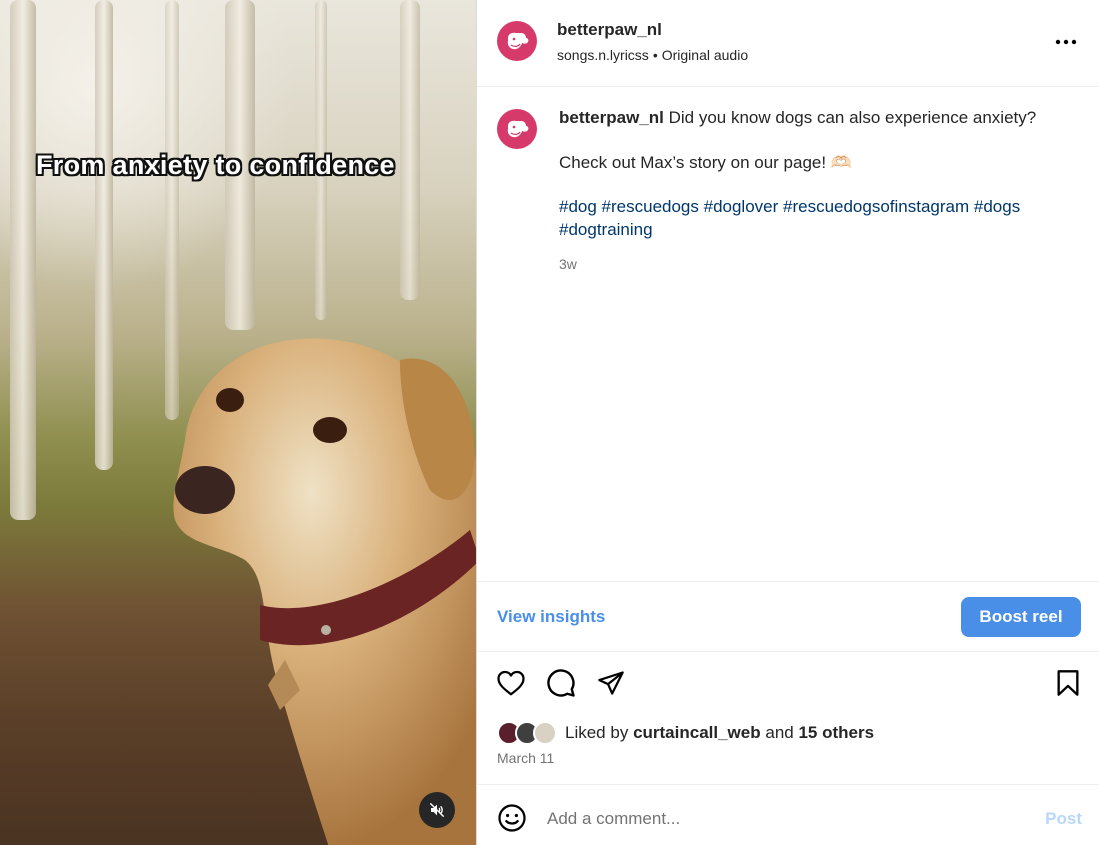  I want to click on mute-button, so click(437, 810).